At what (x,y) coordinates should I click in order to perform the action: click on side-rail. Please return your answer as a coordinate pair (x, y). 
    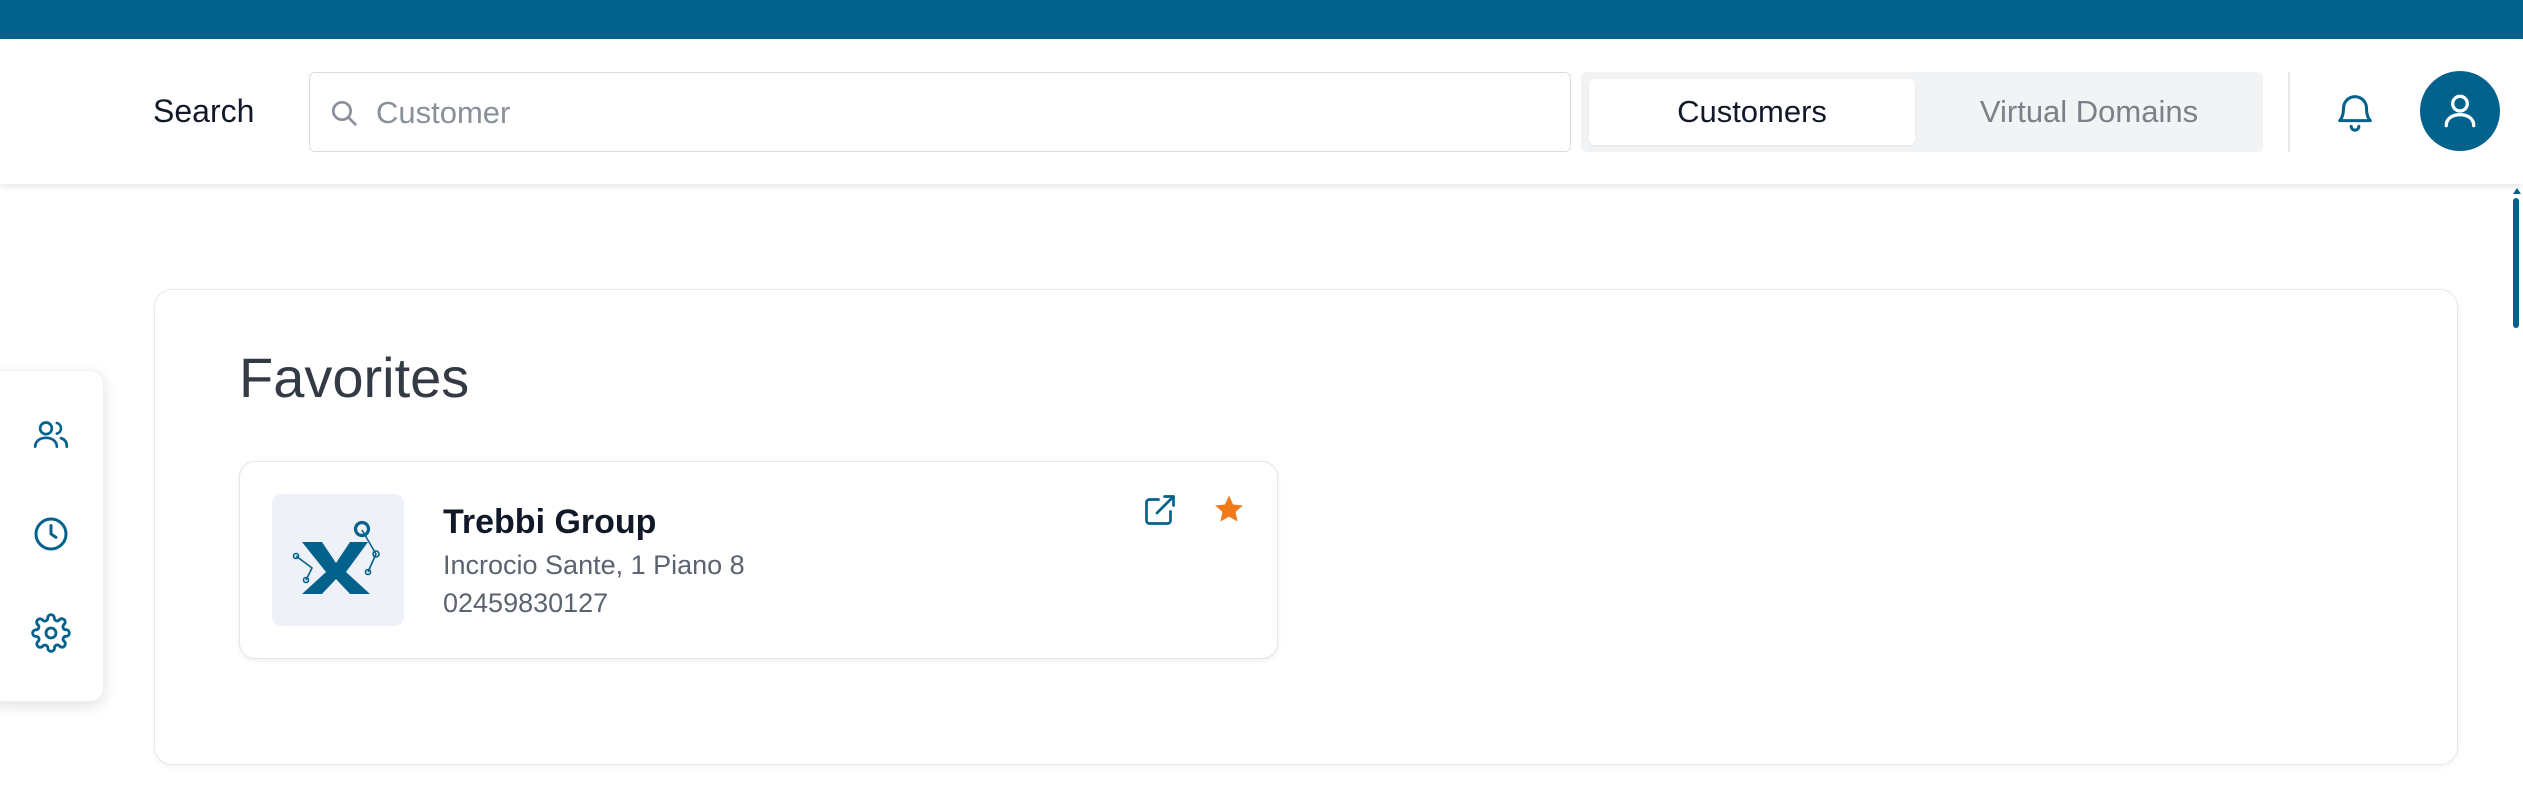
    Looking at the image, I should click on (52, 536).